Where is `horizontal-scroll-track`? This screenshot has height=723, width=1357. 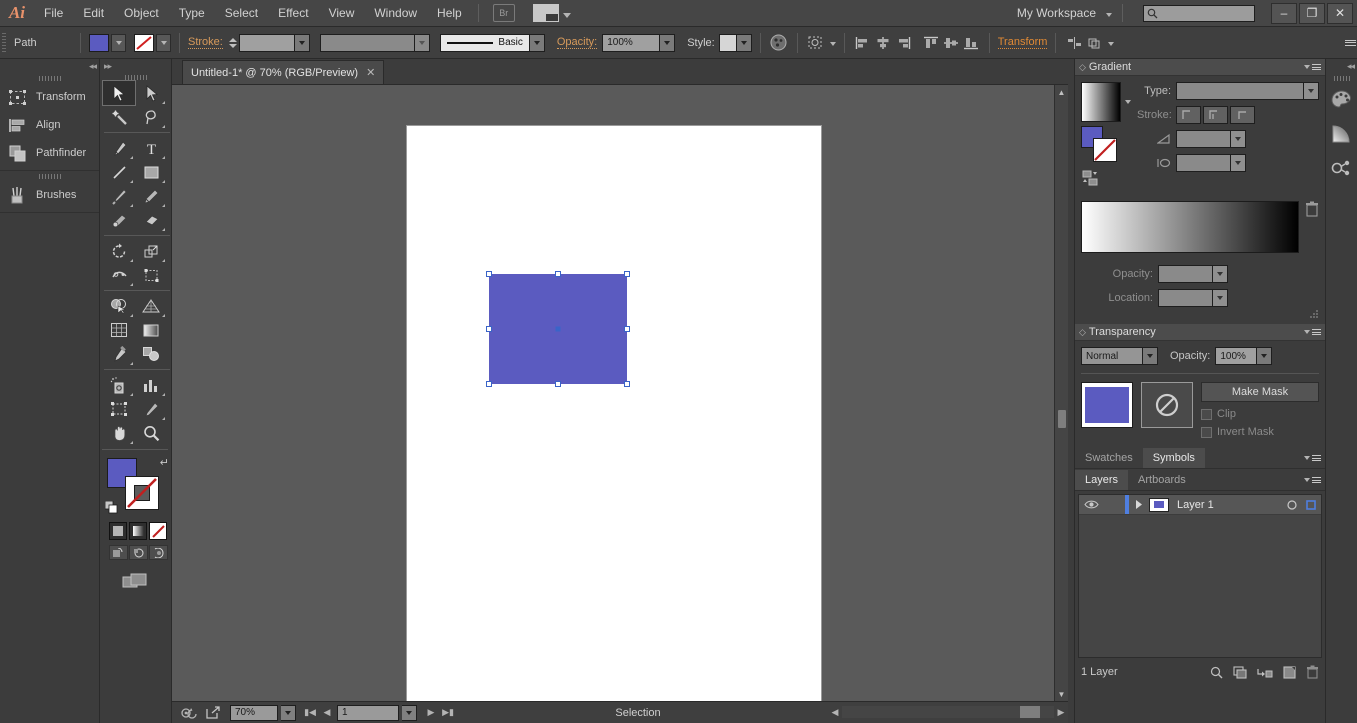 horizontal-scroll-track is located at coordinates (948, 712).